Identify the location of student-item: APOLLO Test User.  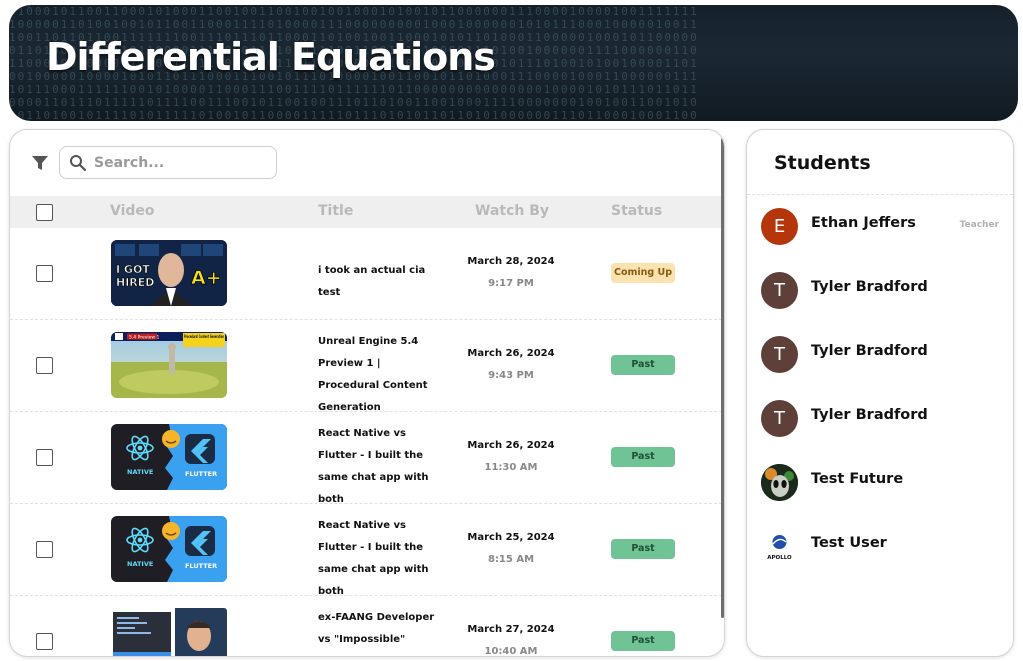
(880, 547).